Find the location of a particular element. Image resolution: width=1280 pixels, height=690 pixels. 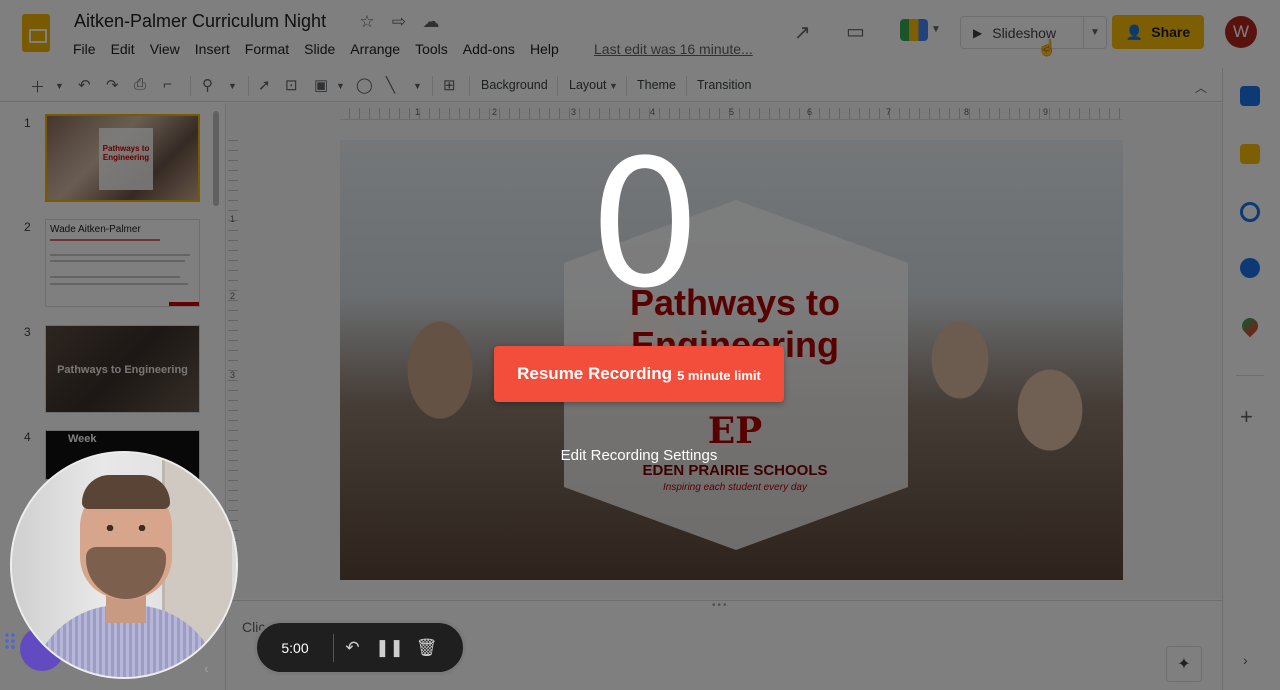

recording-limit-label: 5 minute limit is located at coordinates (719, 375).